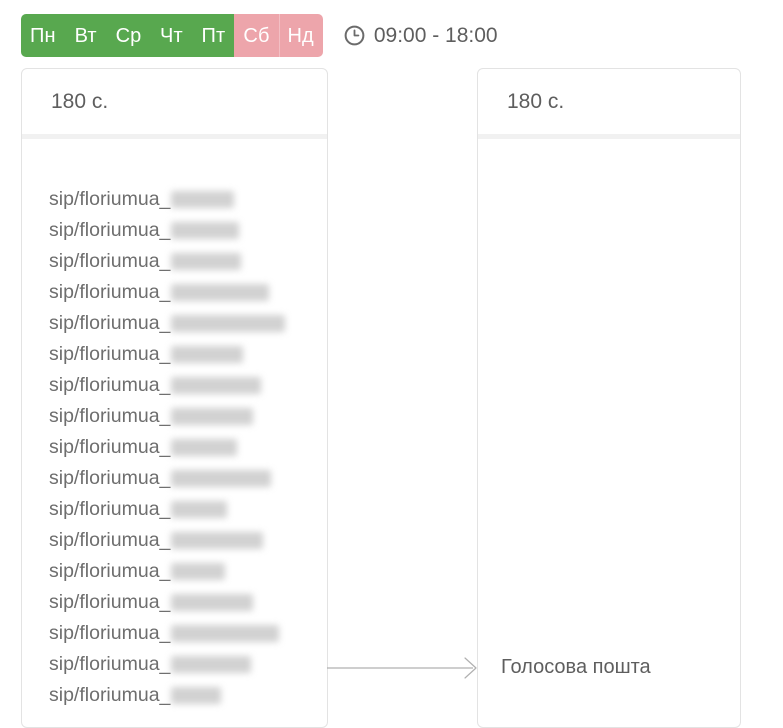 The image size is (783, 728). I want to click on day-of-week-badge-group: Пн Вт Ср Чт Пт Сб Нд, so click(172, 35).